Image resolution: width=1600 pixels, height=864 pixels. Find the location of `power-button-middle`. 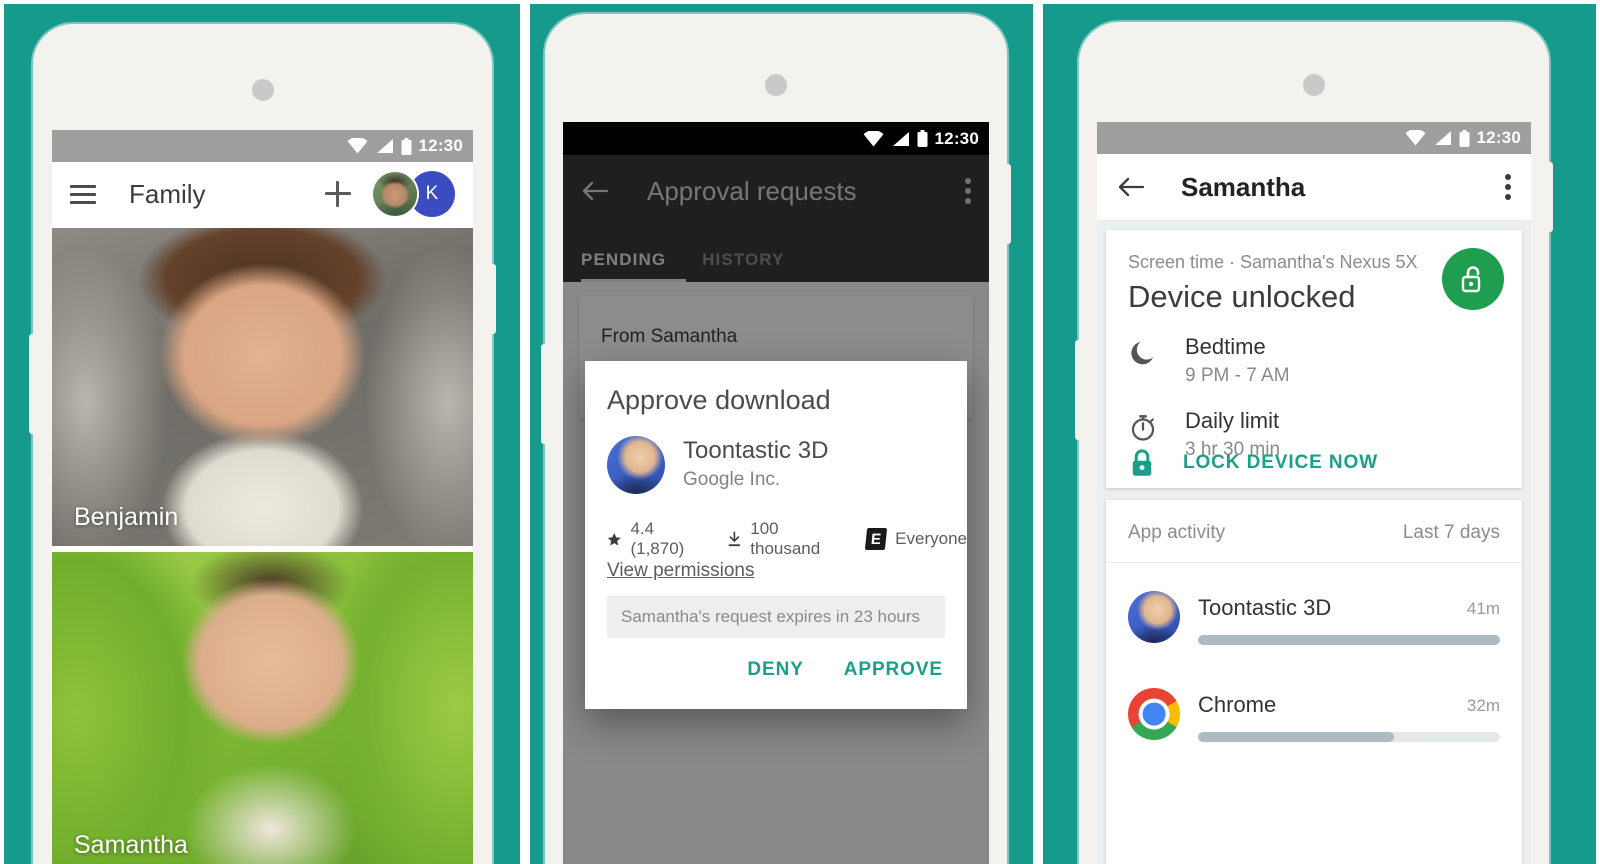

power-button-middle is located at coordinates (1007, 204).